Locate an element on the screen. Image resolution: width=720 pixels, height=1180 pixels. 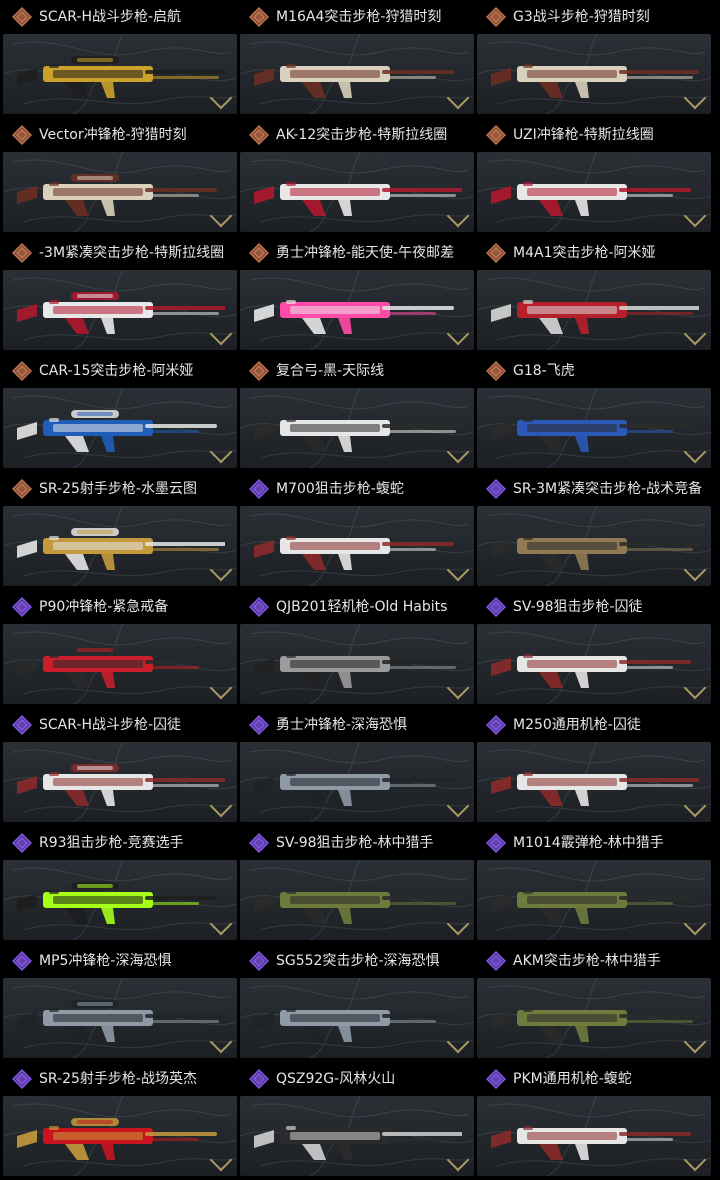
skin-card: 勇士冲锋枪-深海恐惧 is located at coordinates (357, 765).